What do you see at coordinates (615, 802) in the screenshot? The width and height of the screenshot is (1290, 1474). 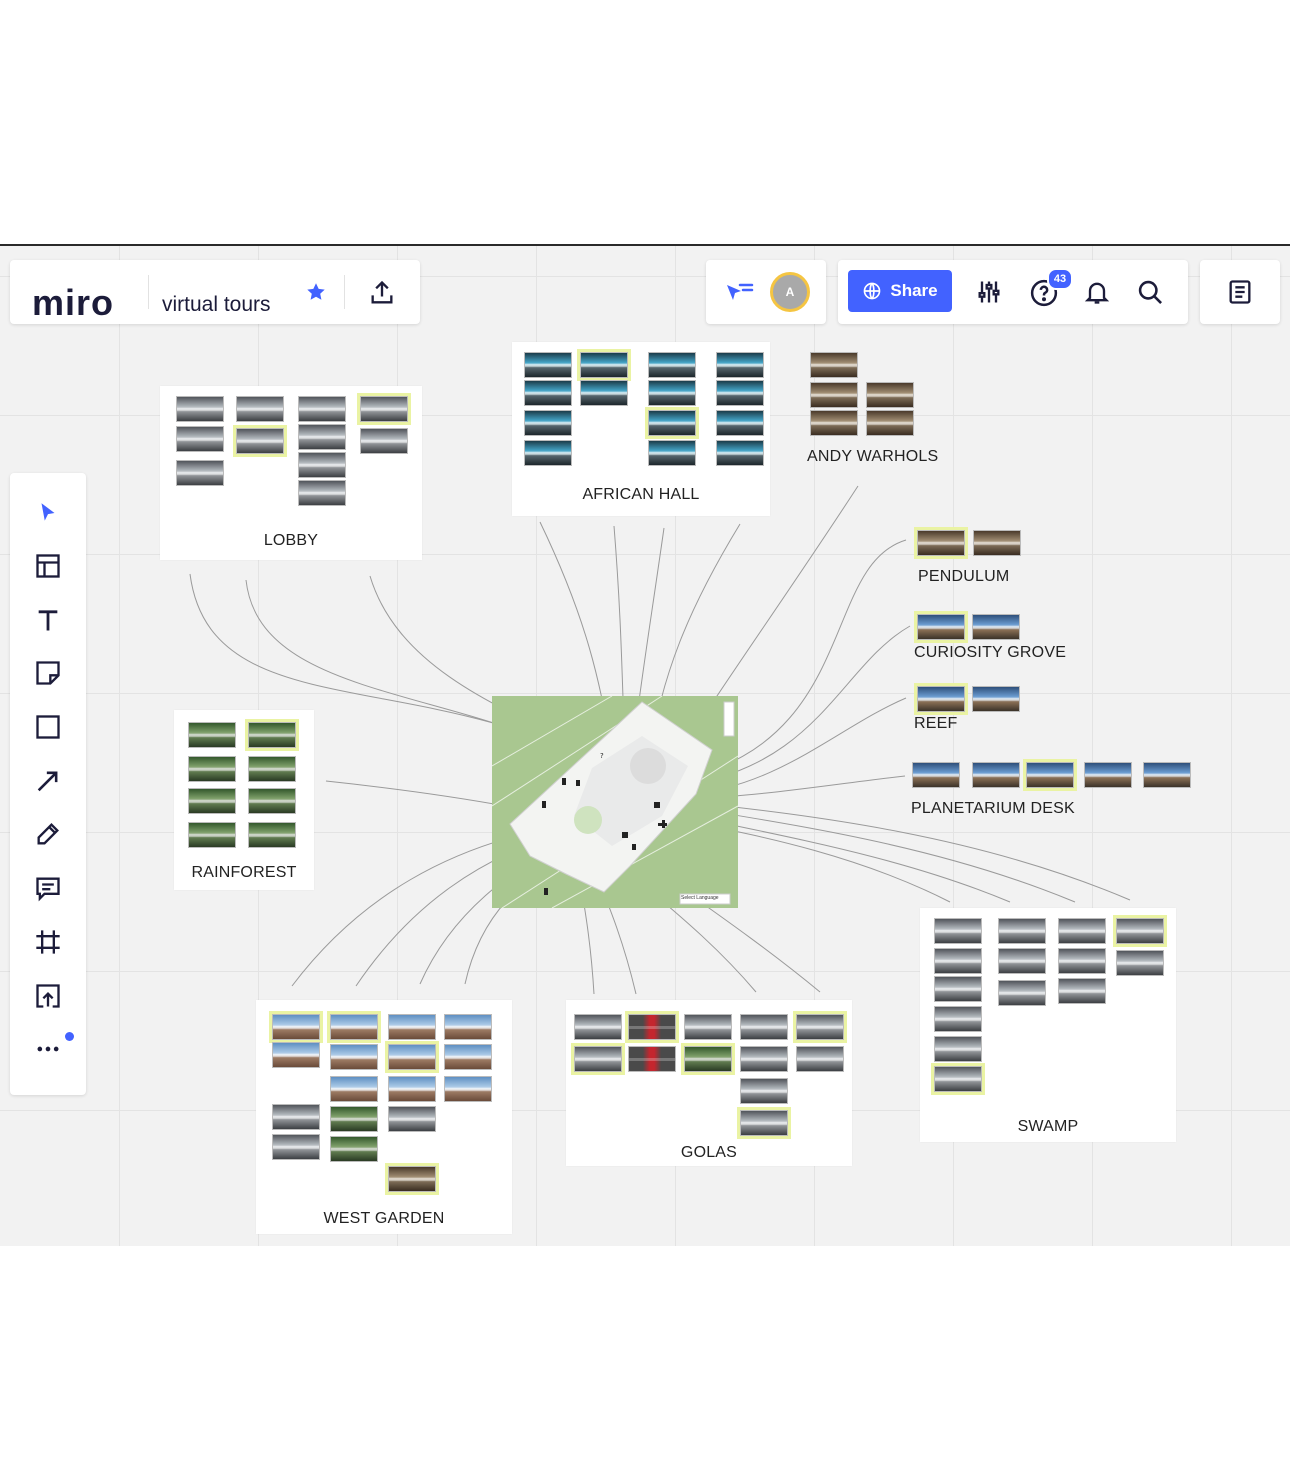 I see `museum-floor-map: ? Select Language` at bounding box center [615, 802].